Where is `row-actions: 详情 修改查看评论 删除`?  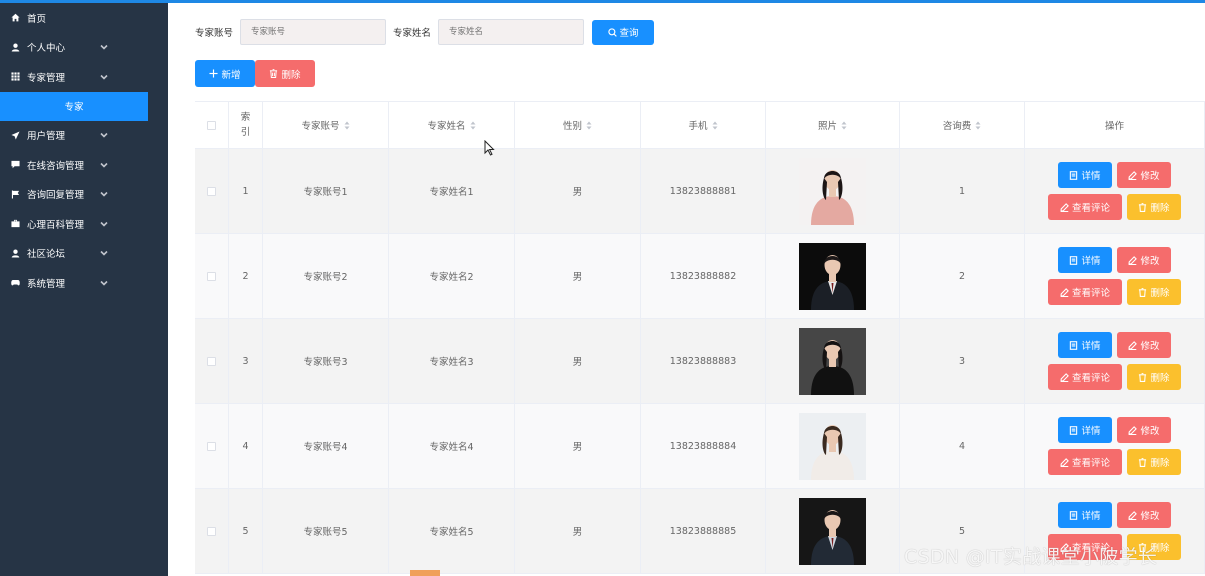
row-actions: 详情 修改查看评论 删除 is located at coordinates (1114, 446).